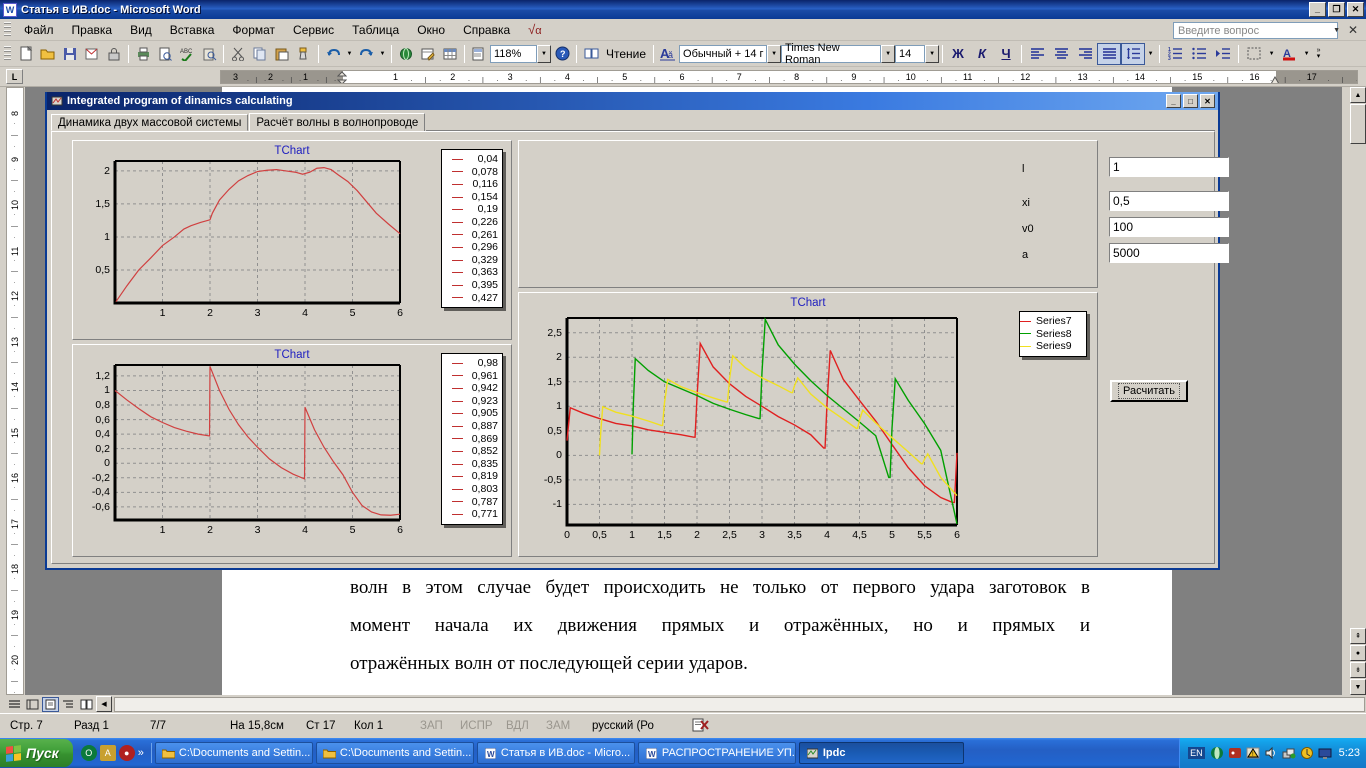 This screenshot has width=1366, height=768. Describe the element at coordinates (1318, 54) in the screenshot. I see `toolbar-overflow-icon: » ▾` at that location.